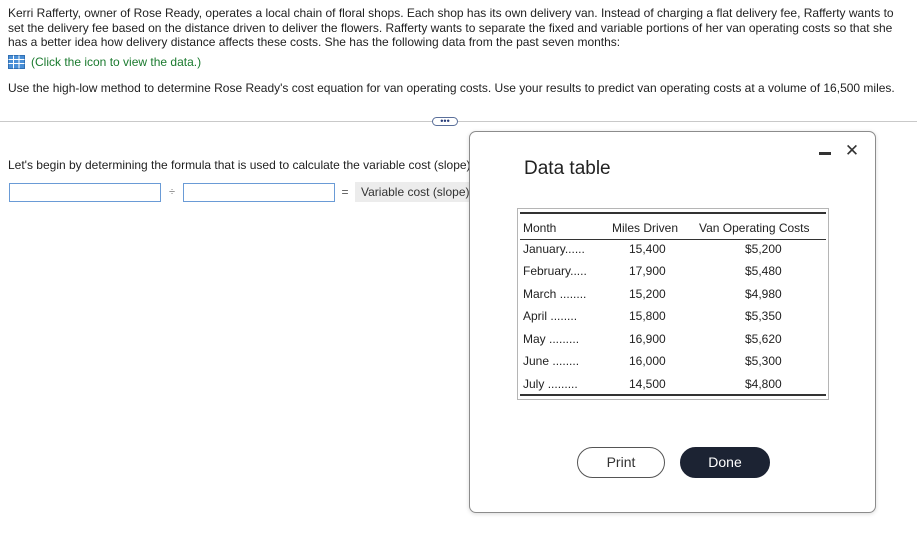 This screenshot has height=560, width=920. What do you see at coordinates (445, 121) in the screenshot?
I see `expand-more-button: •••` at bounding box center [445, 121].